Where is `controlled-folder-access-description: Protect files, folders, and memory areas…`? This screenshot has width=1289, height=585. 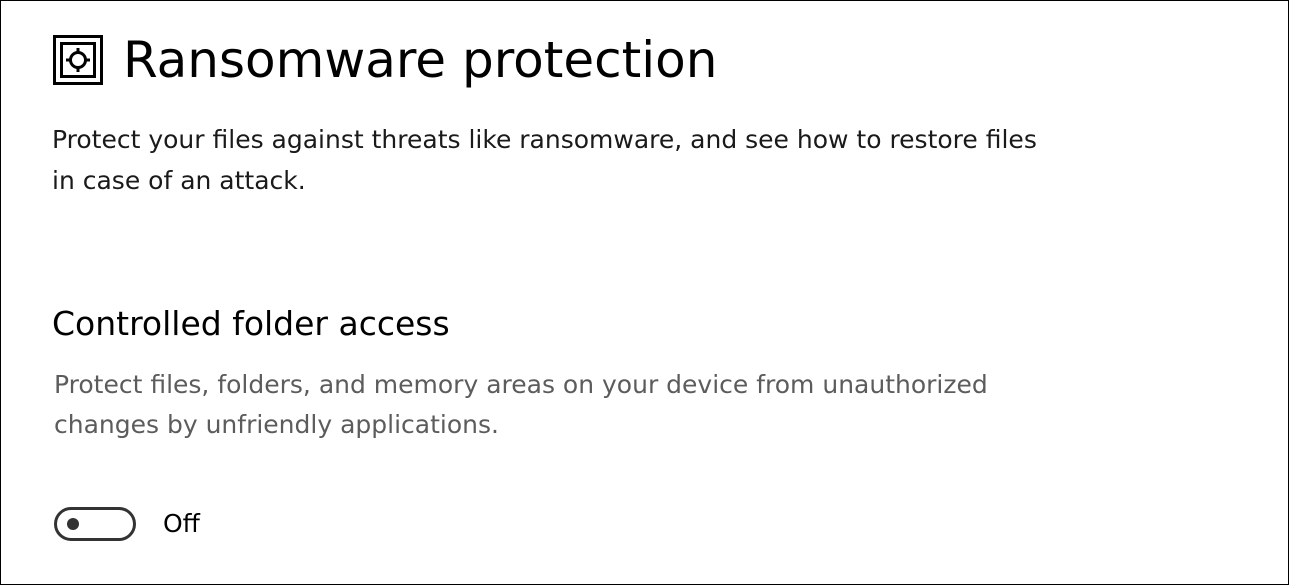
controlled-folder-access-description: Protect files, folders, and memory areas… is located at coordinates (521, 404).